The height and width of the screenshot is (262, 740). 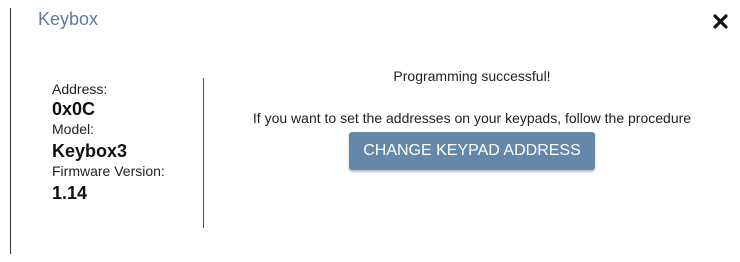 I want to click on close-icon, so click(x=721, y=21).